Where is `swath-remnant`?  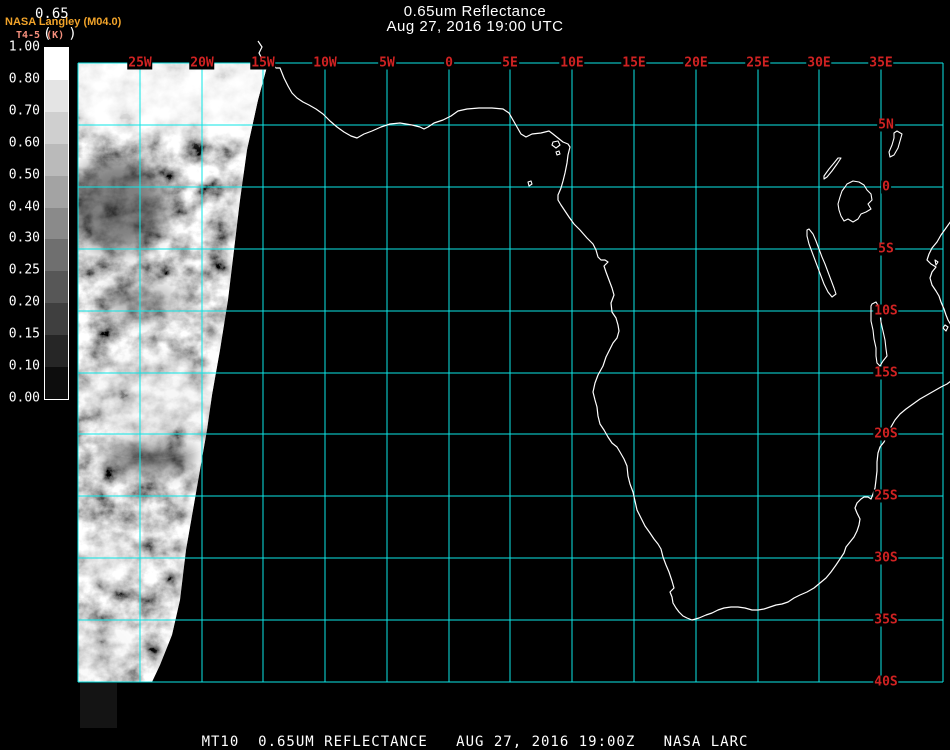 swath-remnant is located at coordinates (98, 705).